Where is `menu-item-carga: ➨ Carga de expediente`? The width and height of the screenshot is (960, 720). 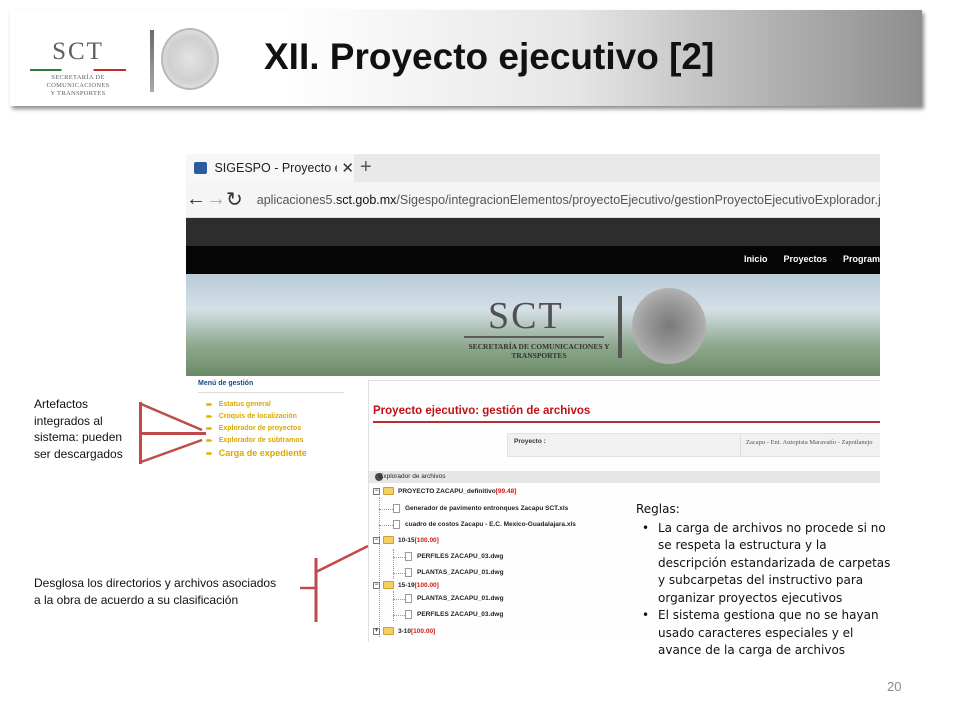
menu-item-carga: ➨ Carga de expediente is located at coordinates (256, 453).